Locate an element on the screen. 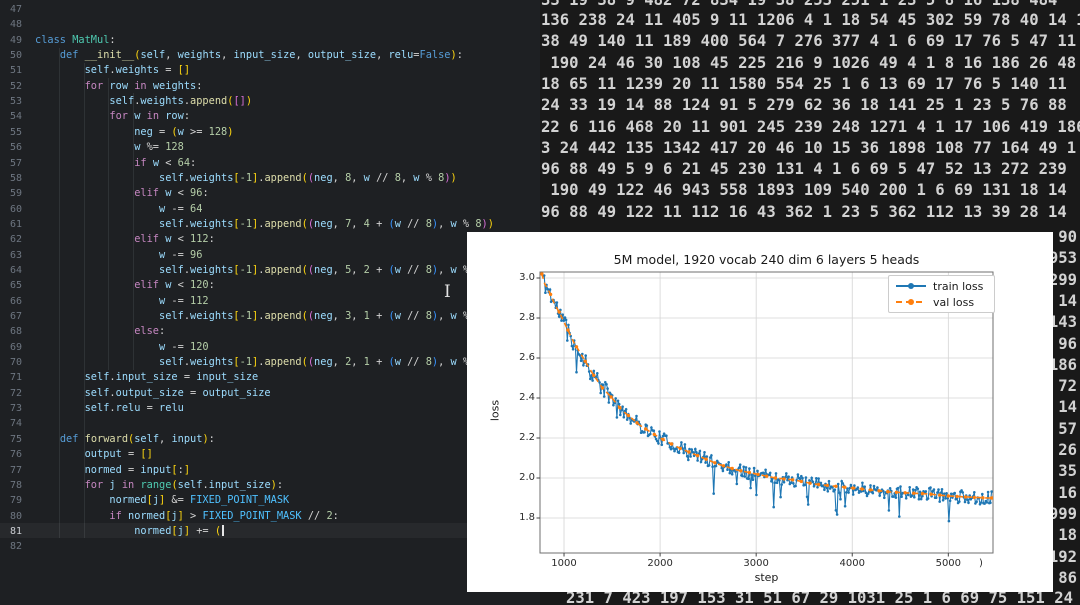 This screenshot has height=605, width=1080. code-line: if w < 64: is located at coordinates (165, 162).